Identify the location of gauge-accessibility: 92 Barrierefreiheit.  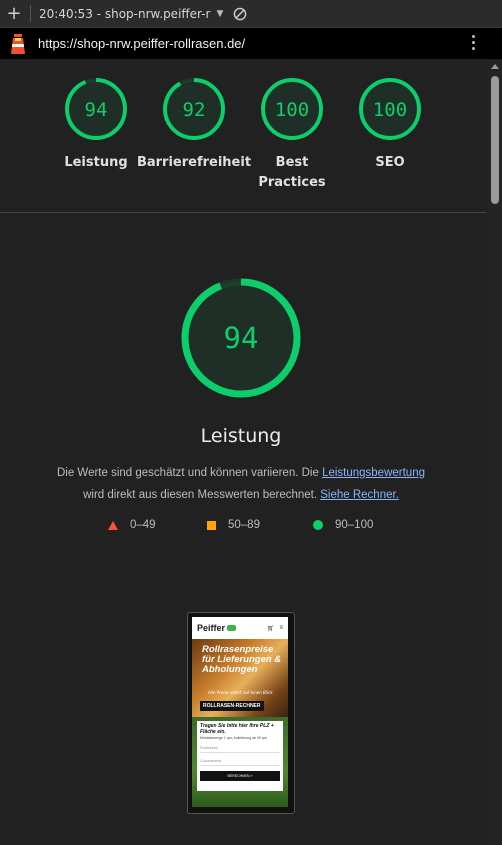
(194, 134).